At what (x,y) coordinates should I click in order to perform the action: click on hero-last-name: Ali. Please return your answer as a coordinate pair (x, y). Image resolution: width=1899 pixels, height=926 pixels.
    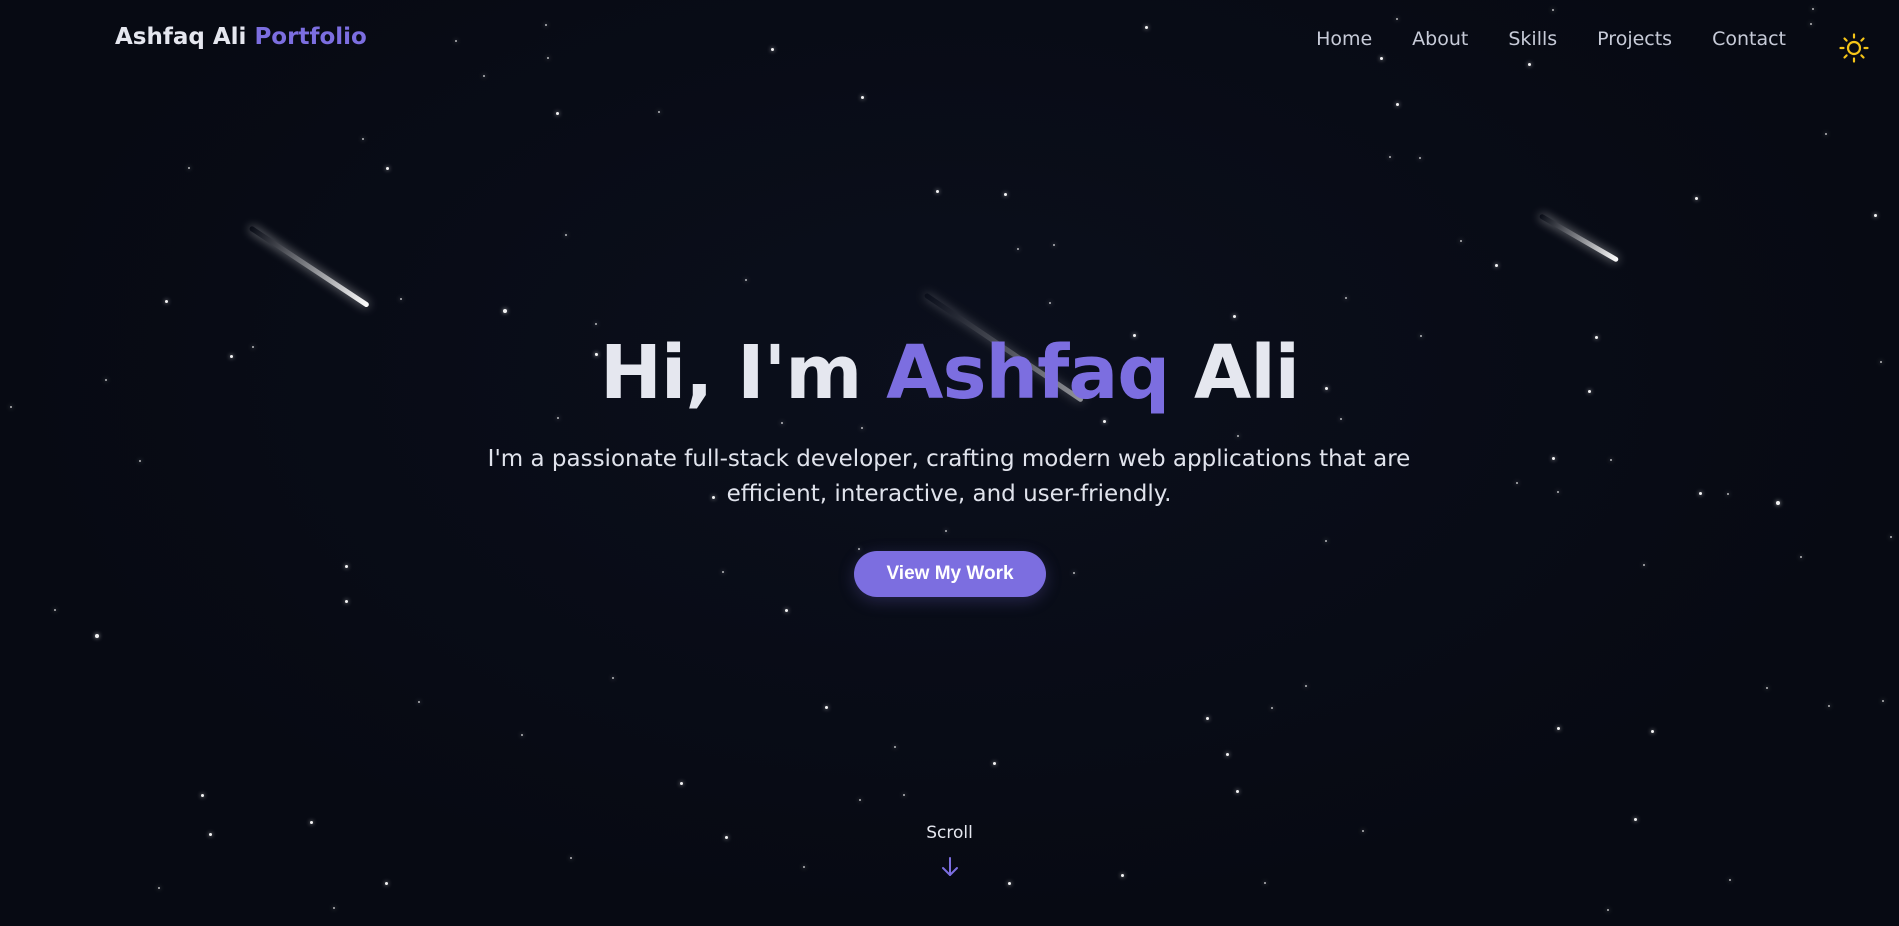
    Looking at the image, I should click on (1247, 373).